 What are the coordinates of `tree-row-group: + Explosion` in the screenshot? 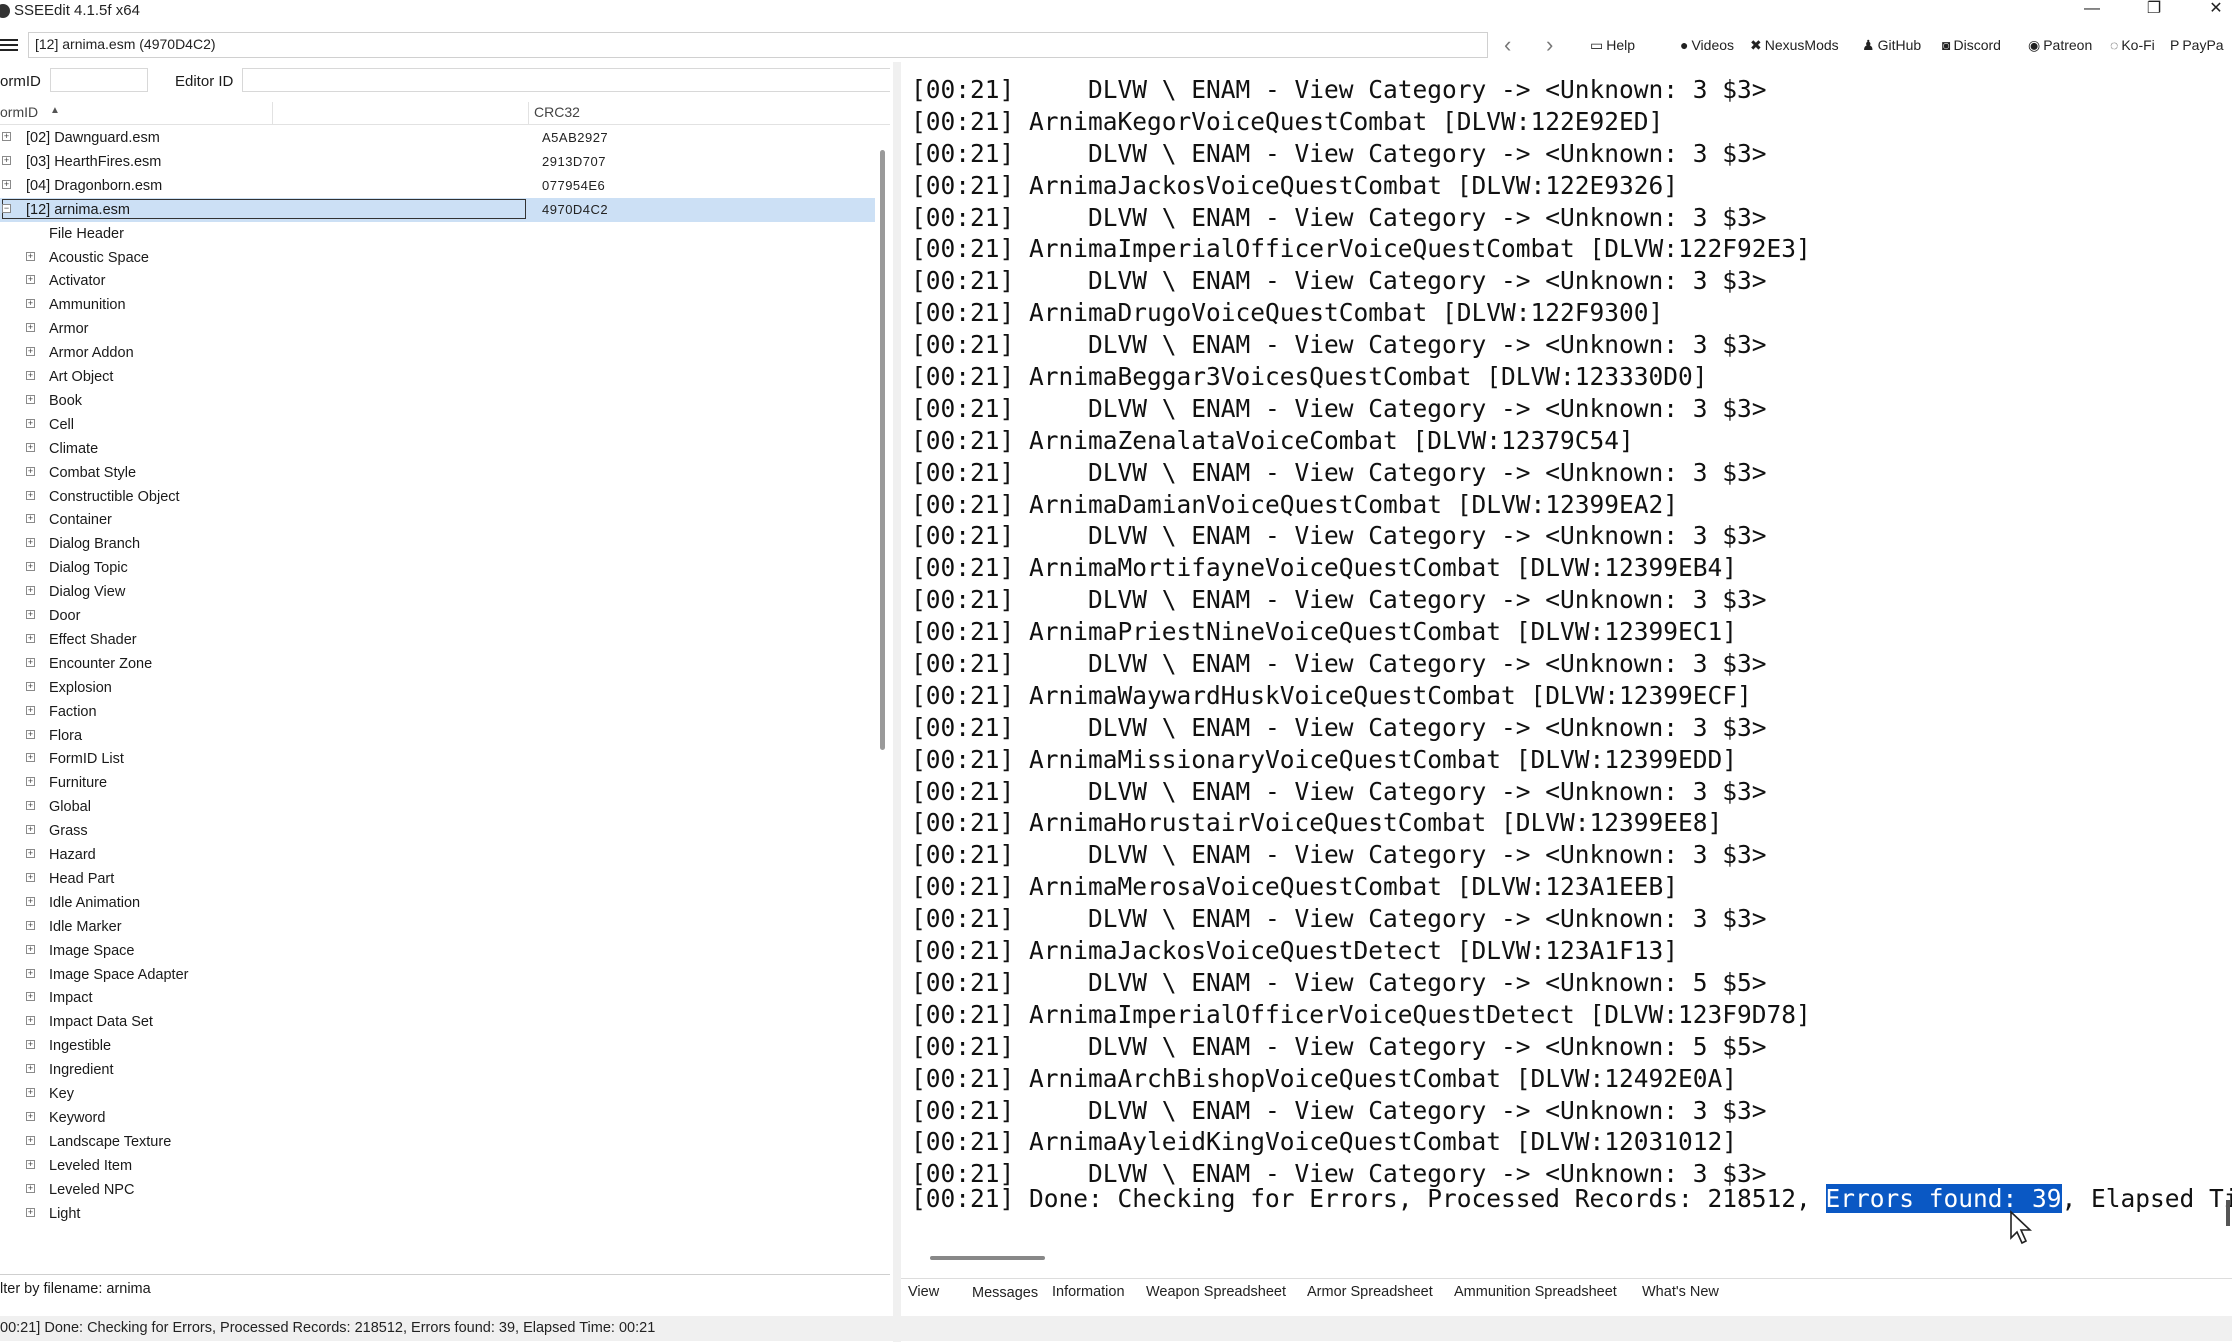 It's located at (437, 688).